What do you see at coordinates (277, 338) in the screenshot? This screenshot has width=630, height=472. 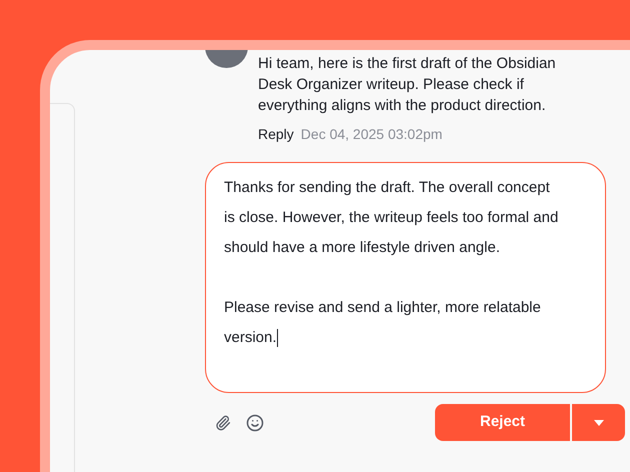 I see `text-cursor` at bounding box center [277, 338].